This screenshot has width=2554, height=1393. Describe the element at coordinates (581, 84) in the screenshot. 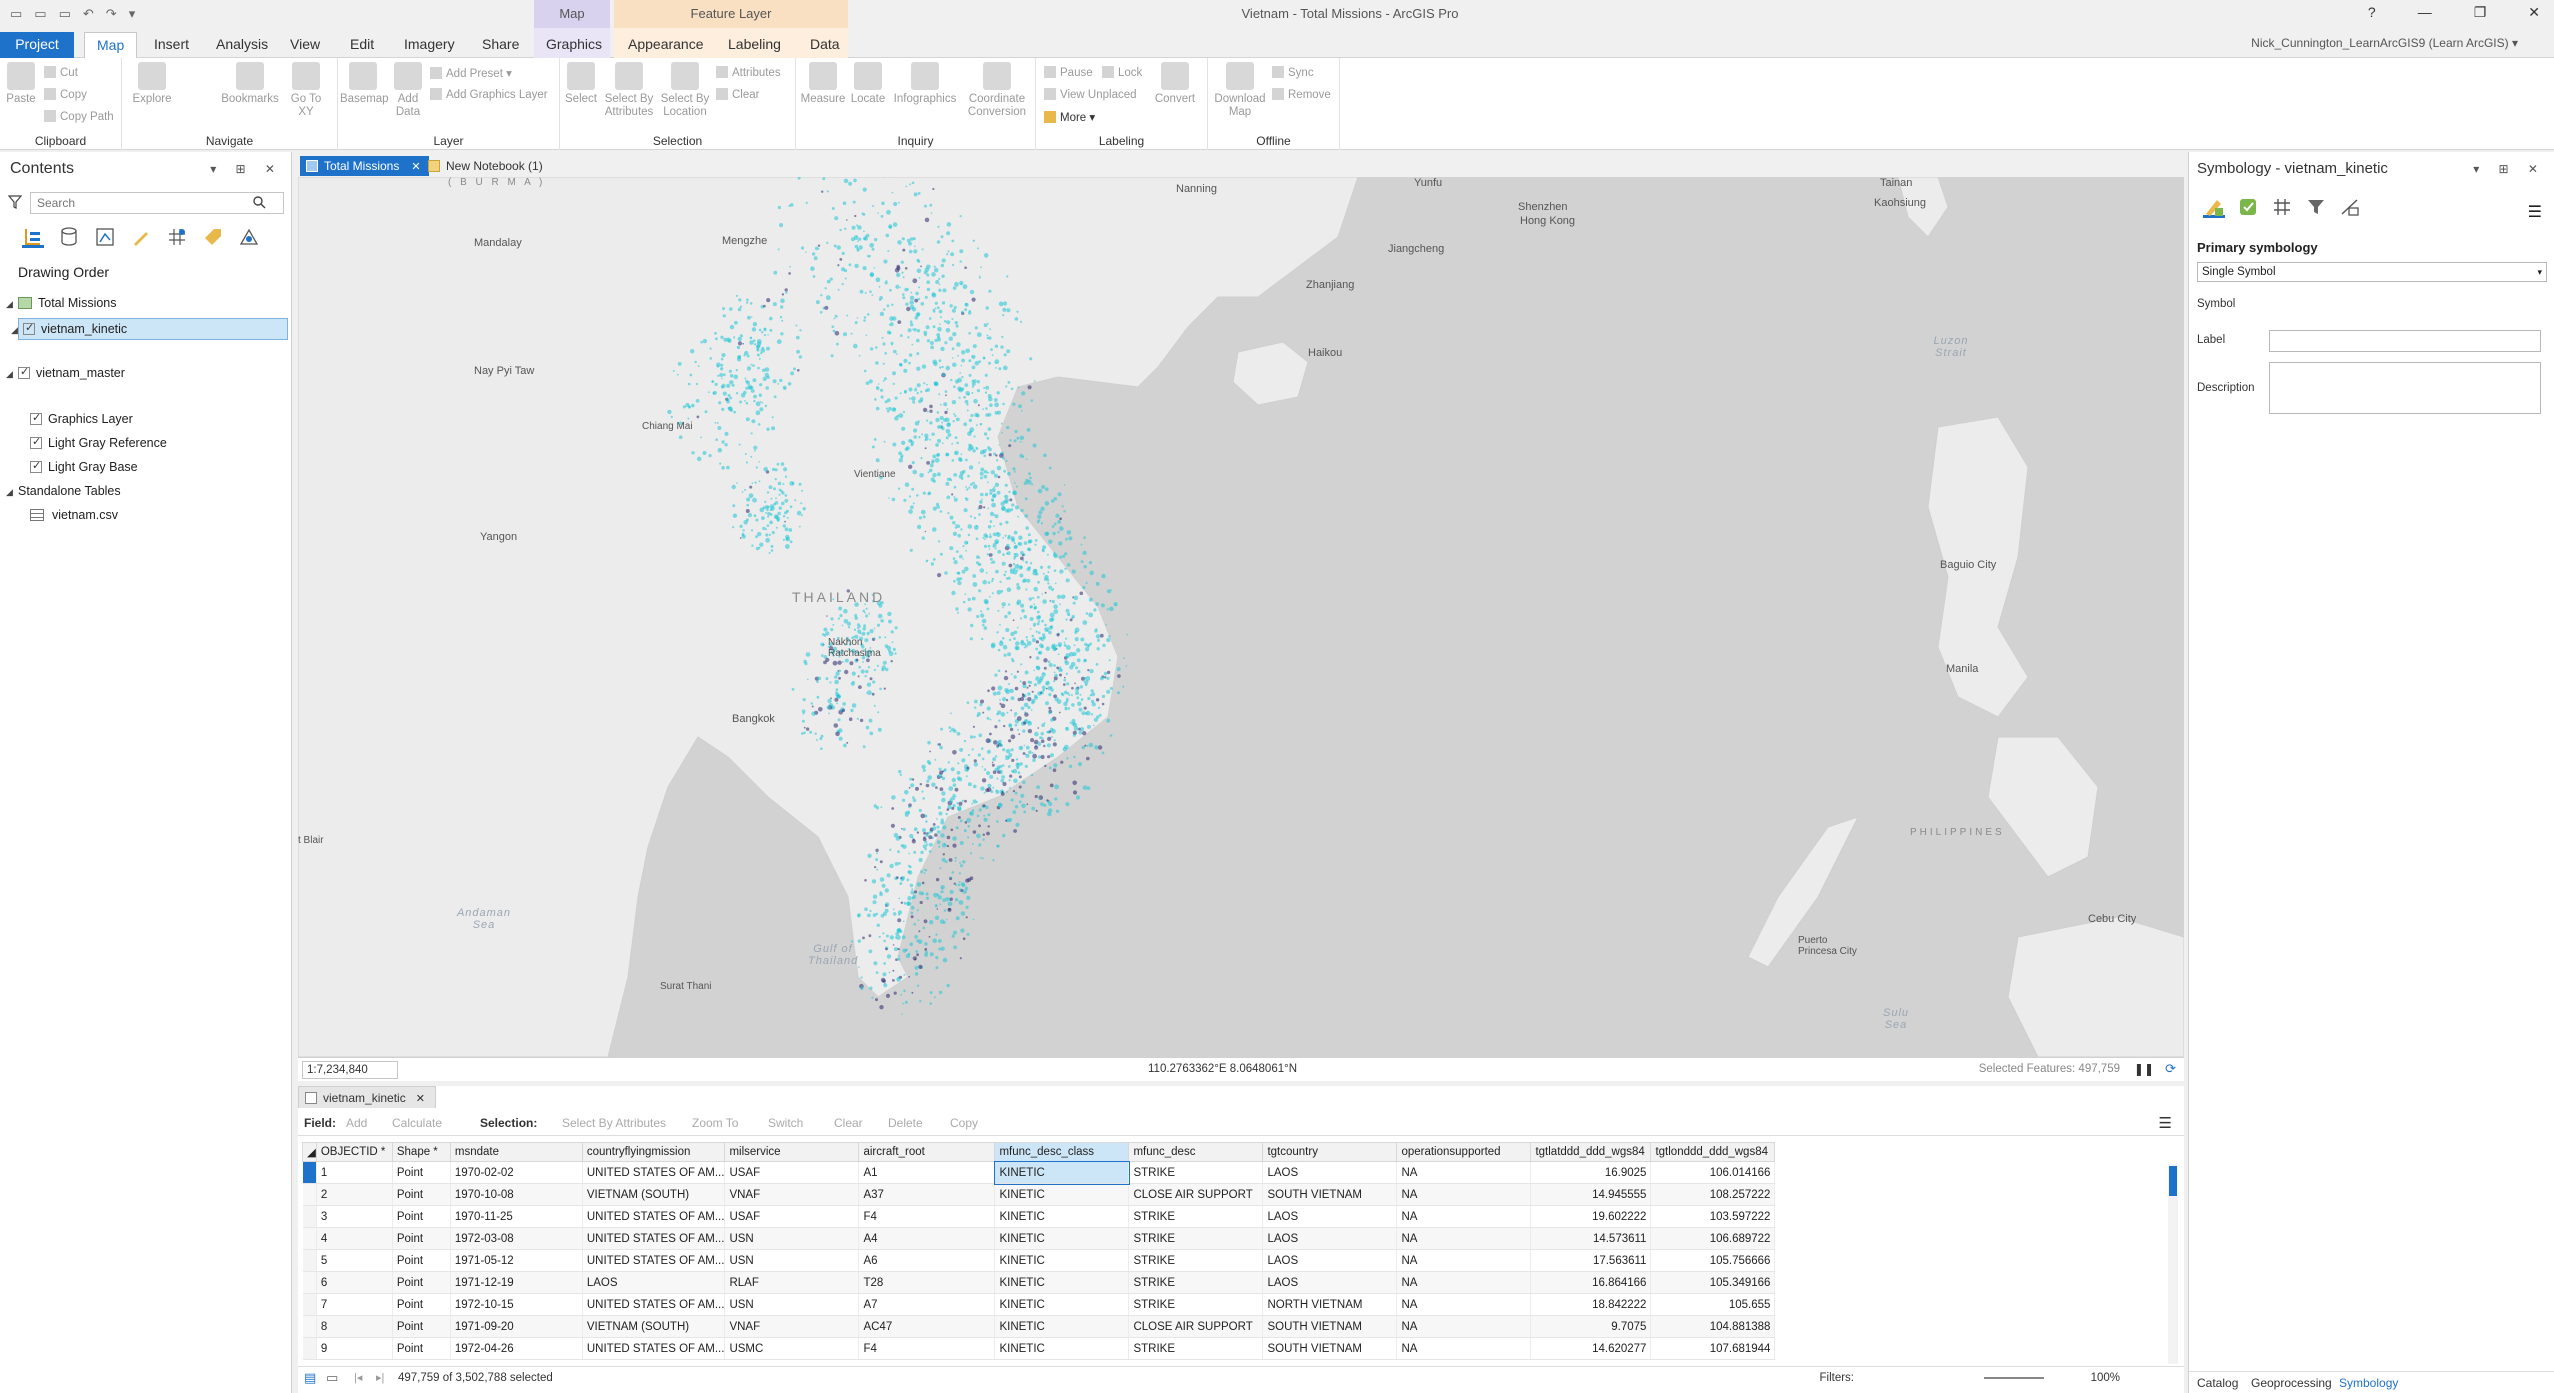

I see `select-button: Select` at that location.